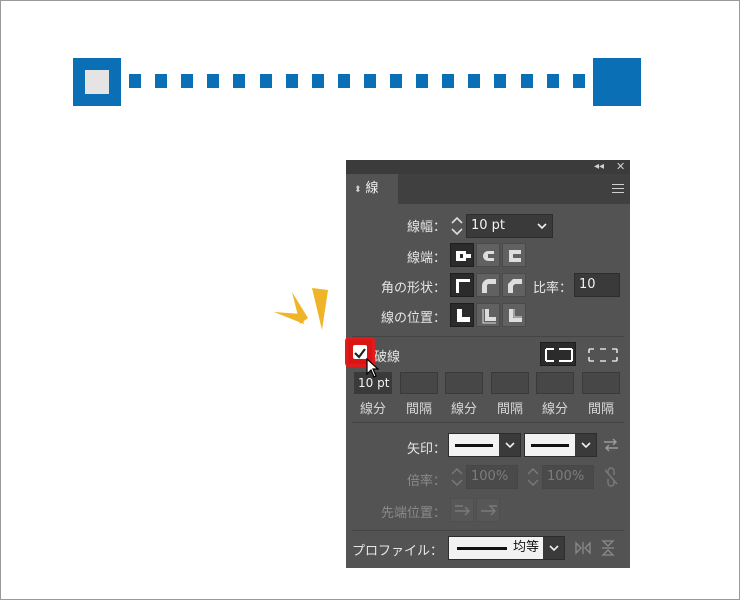 The image size is (740, 600). I want to click on miter-join-icon, so click(463, 286).